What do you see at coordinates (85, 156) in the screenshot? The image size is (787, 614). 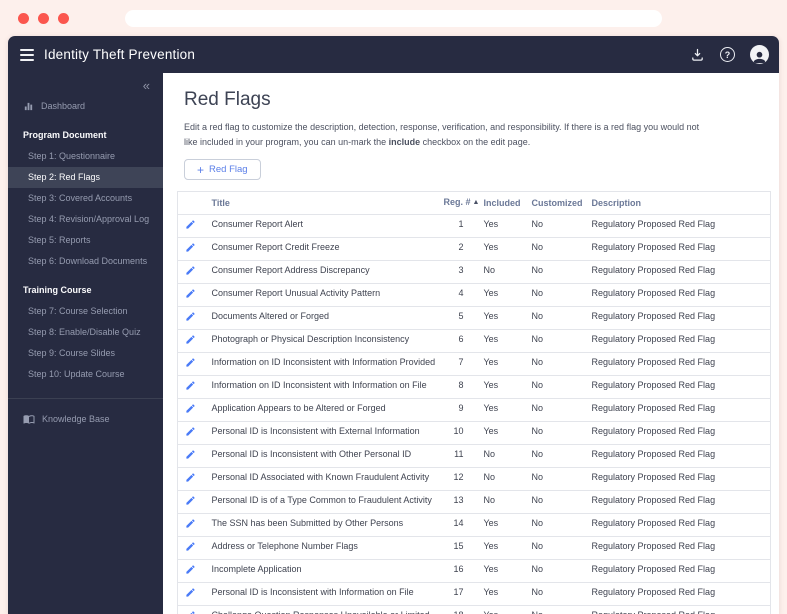 I see `sidebar-item-step-1-questionnaire: Step 1: Questionnaire` at bounding box center [85, 156].